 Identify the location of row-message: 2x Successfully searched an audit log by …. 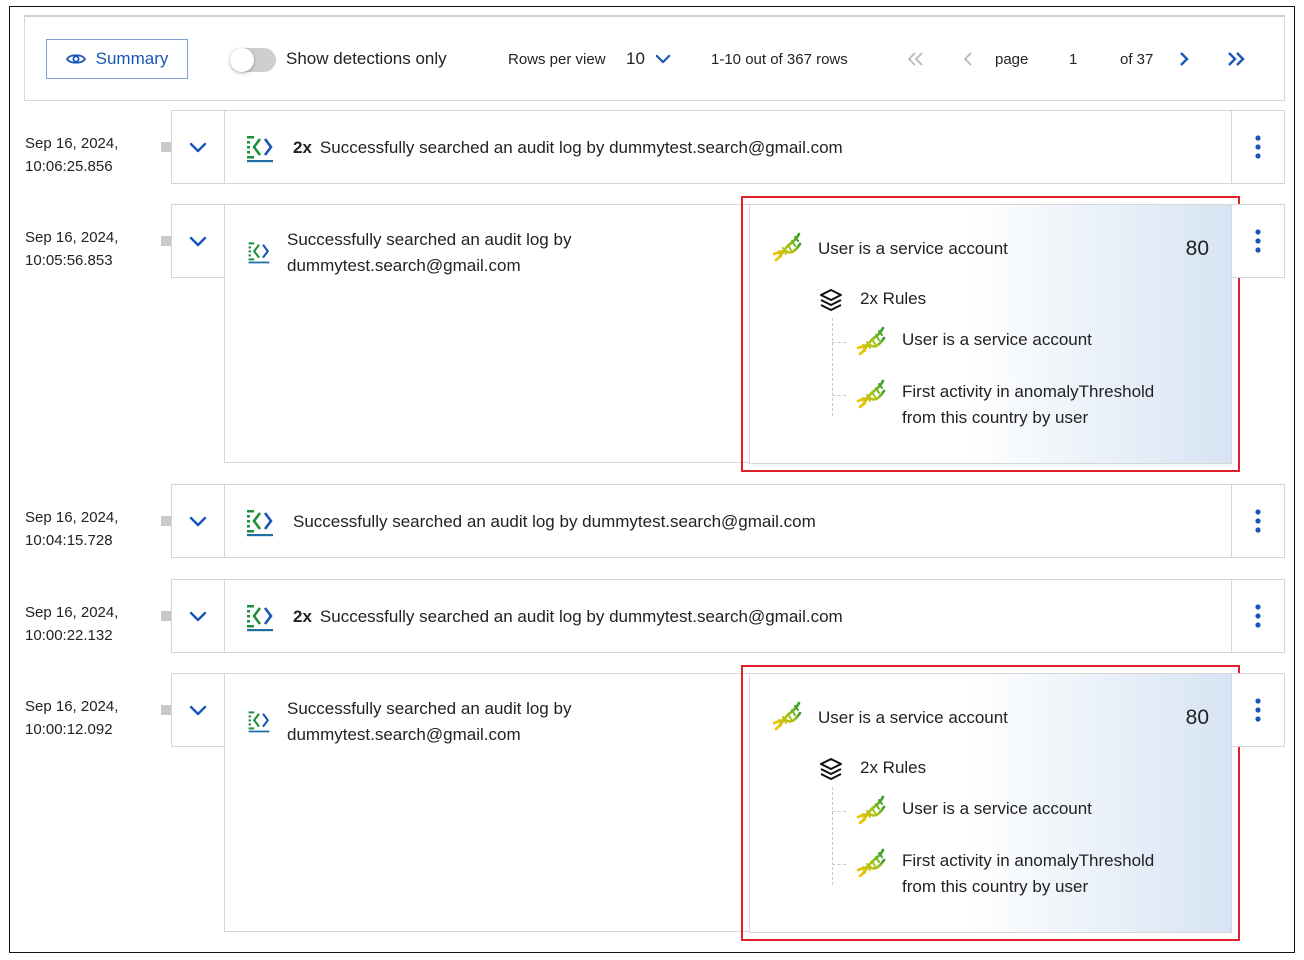
(568, 617).